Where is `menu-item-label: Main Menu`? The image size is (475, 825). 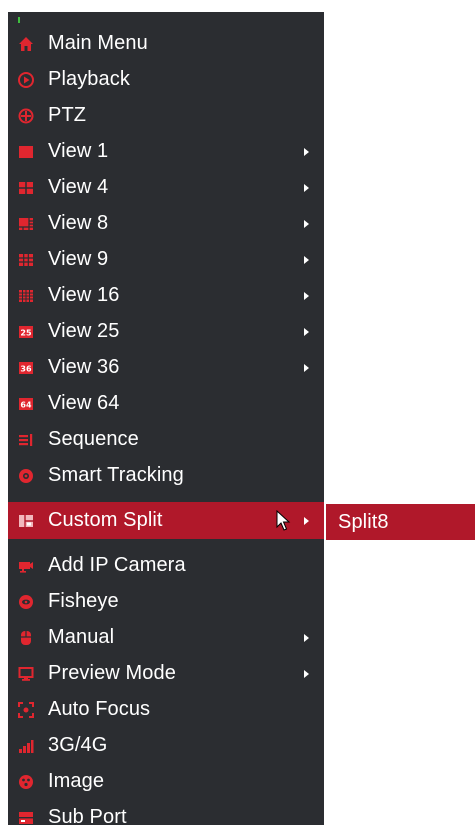 menu-item-label: Main Menu is located at coordinates (98, 43).